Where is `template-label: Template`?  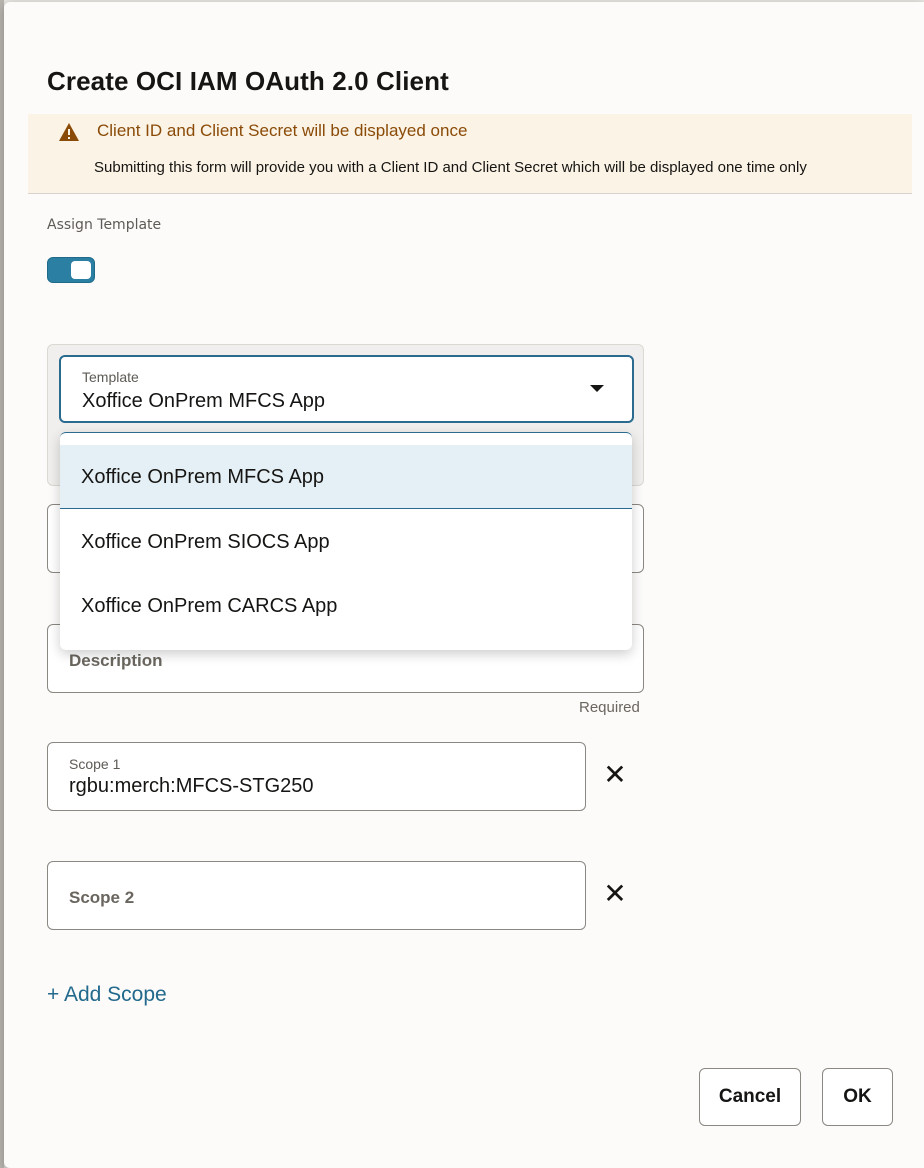 template-label: Template is located at coordinates (110, 377).